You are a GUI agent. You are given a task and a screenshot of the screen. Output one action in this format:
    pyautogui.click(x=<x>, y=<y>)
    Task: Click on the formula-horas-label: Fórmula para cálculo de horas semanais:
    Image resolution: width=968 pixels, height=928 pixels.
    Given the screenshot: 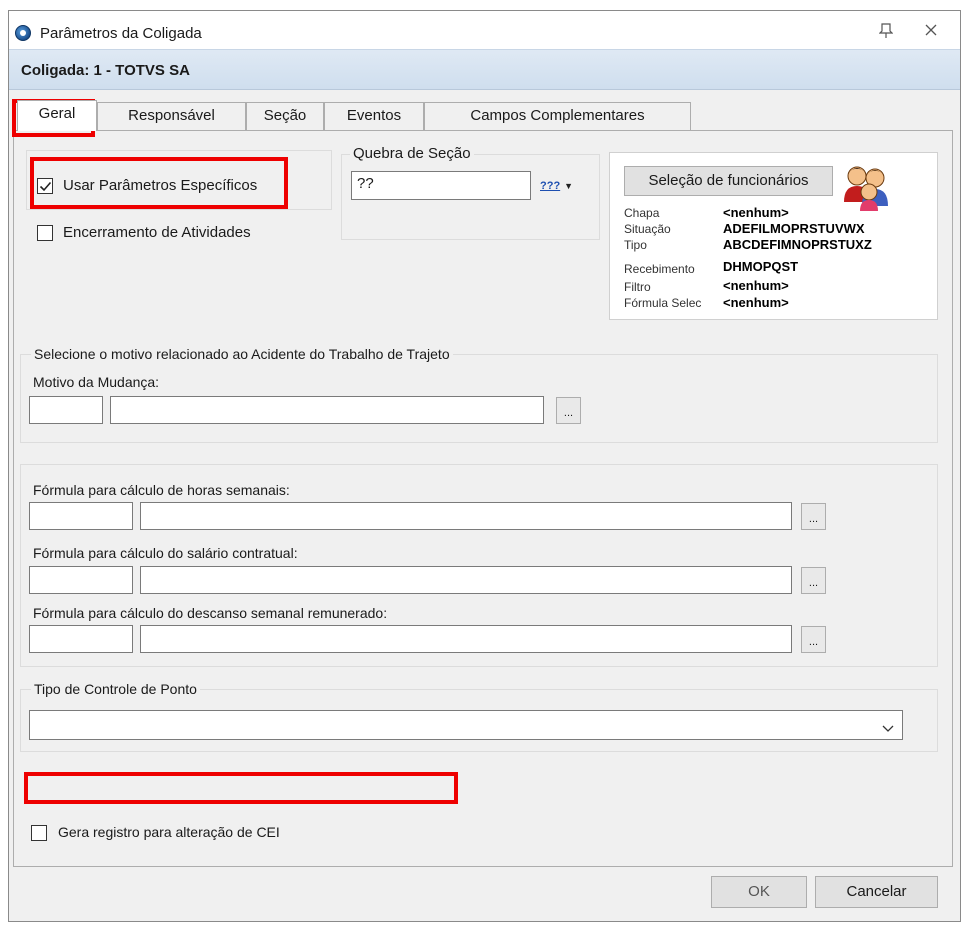 What is the action you would take?
    pyautogui.click(x=161, y=490)
    